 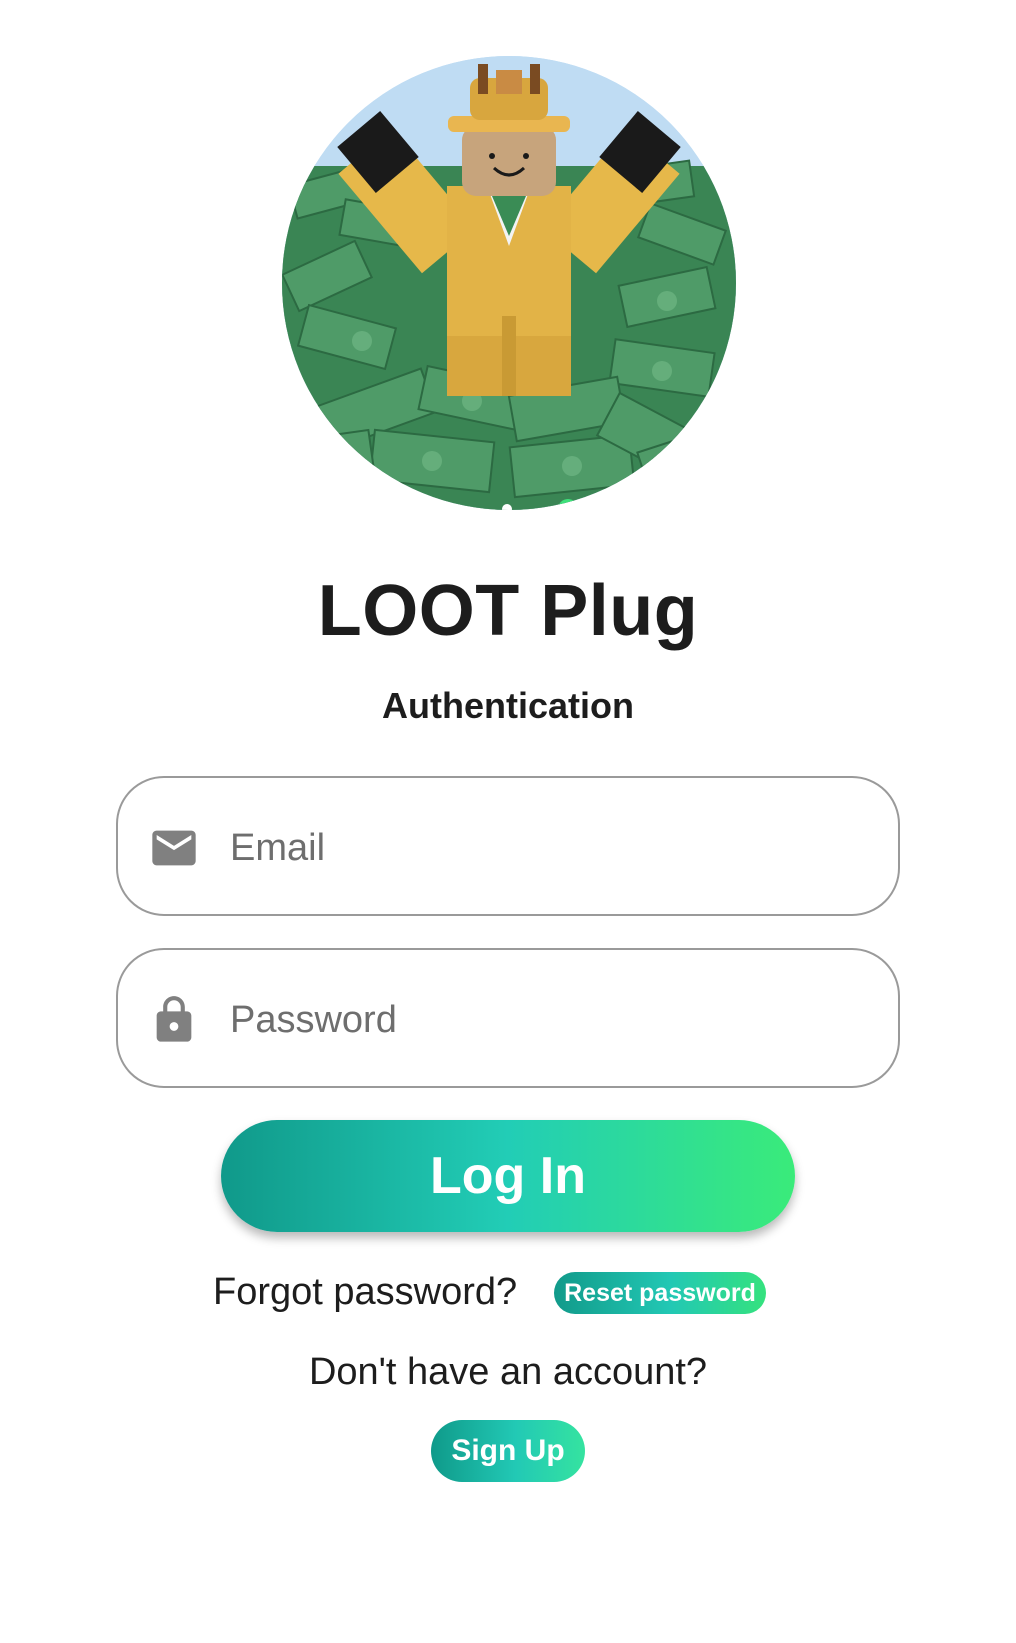 I want to click on password-input, so click(x=550, y=1020).